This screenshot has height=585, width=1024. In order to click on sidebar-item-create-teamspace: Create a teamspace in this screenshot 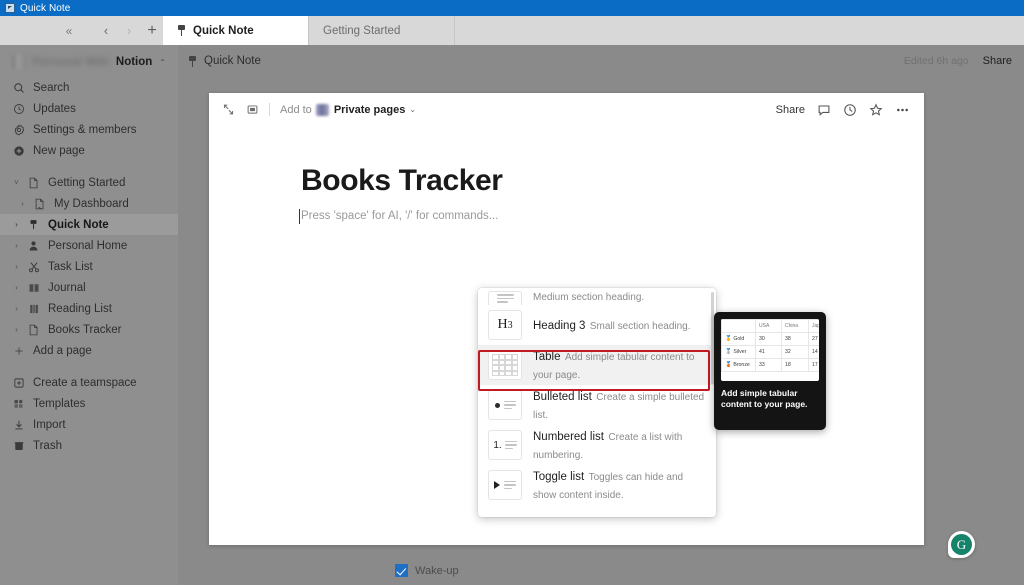, I will do `click(89, 382)`.